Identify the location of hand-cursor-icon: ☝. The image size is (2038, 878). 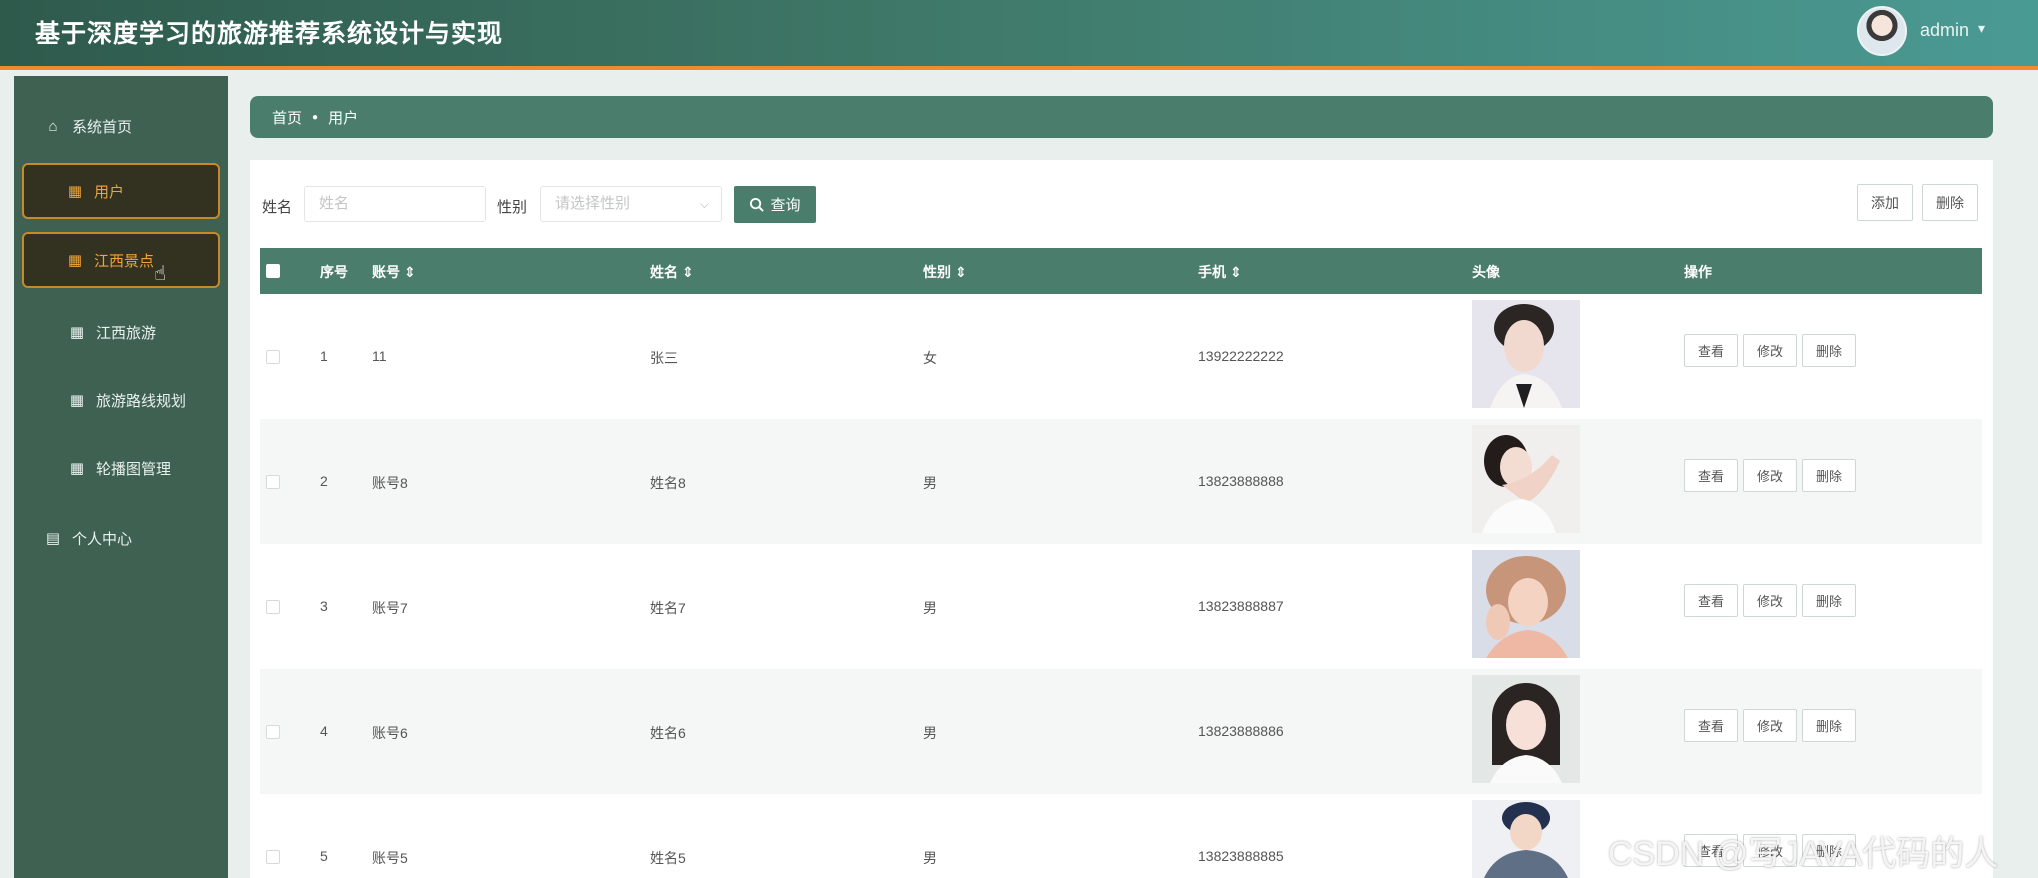
(160, 274).